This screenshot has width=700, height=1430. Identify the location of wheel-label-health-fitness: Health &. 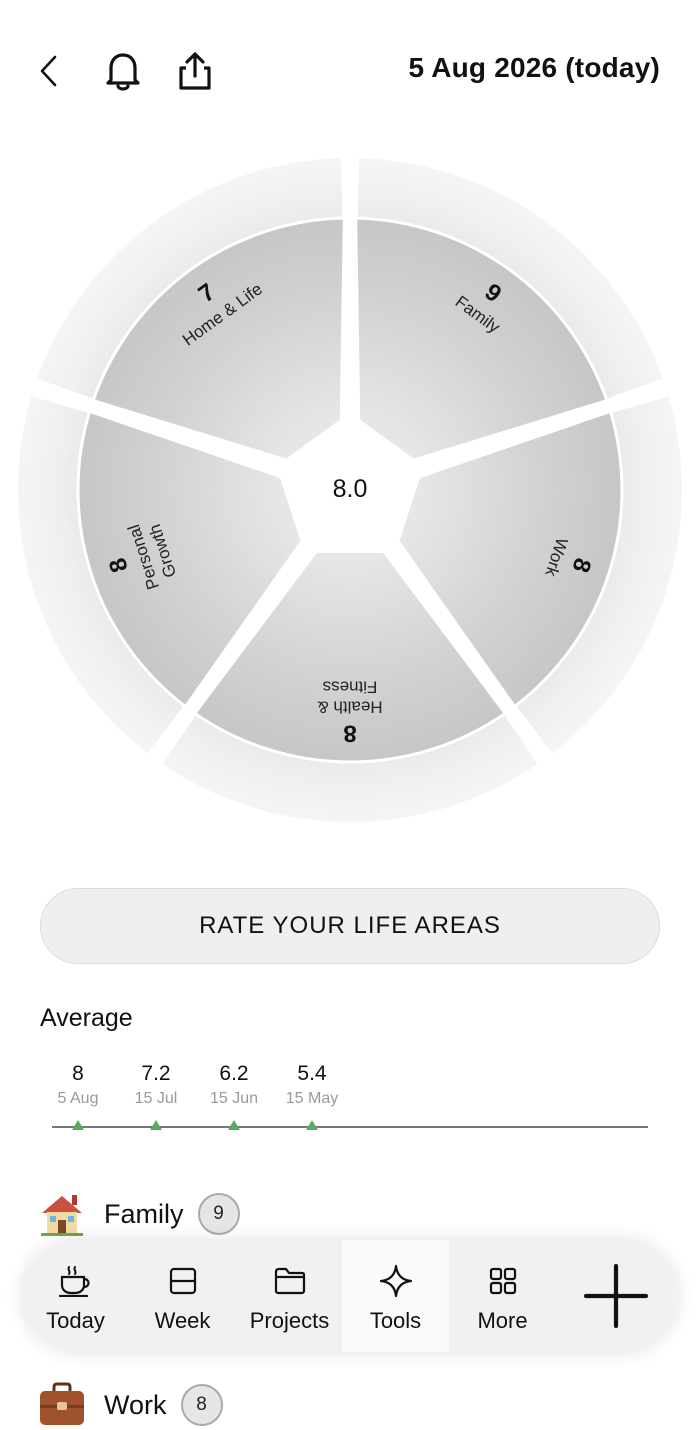
(350, 707).